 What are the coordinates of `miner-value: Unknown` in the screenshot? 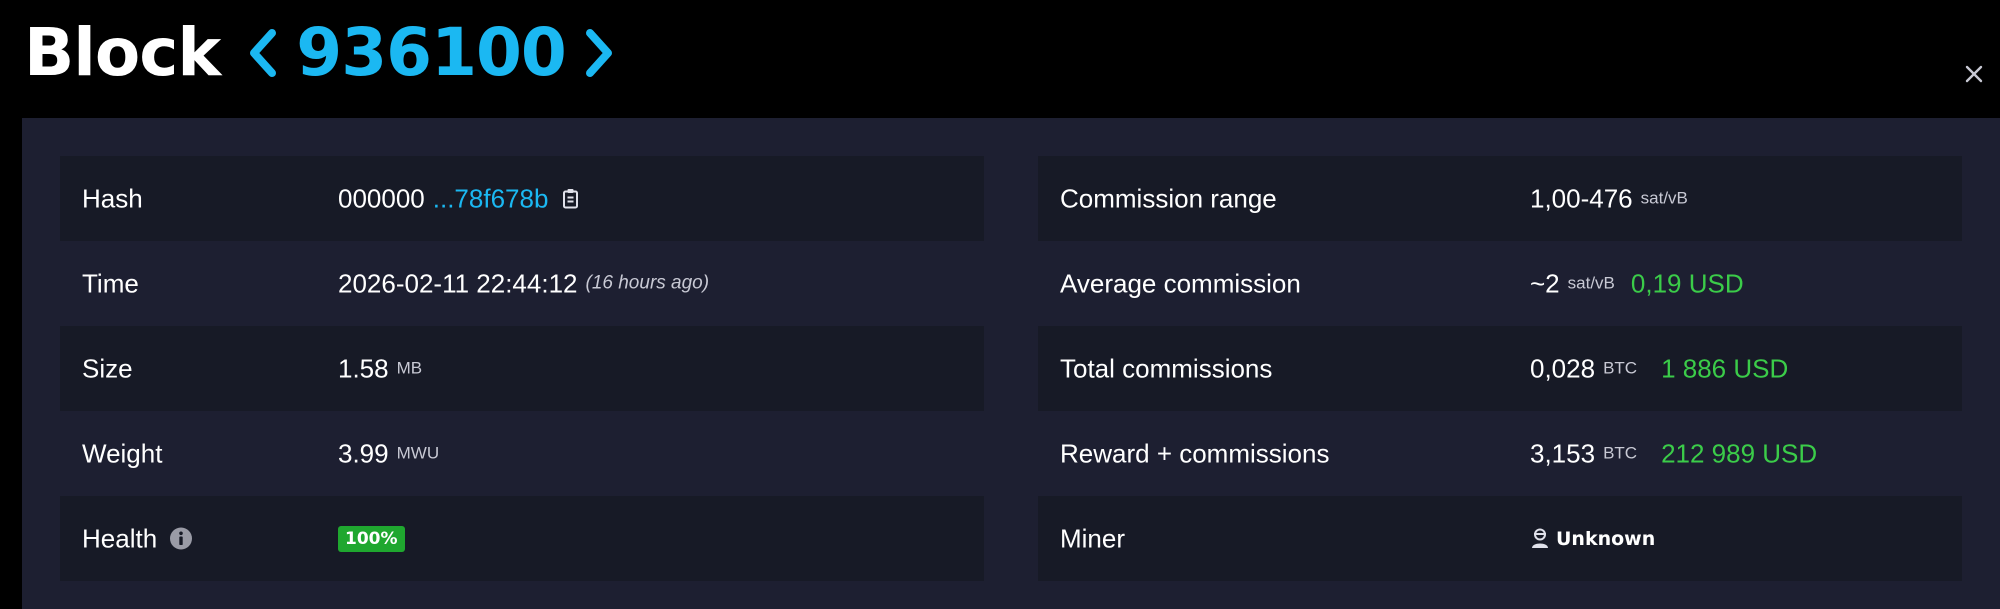 It's located at (1592, 539).